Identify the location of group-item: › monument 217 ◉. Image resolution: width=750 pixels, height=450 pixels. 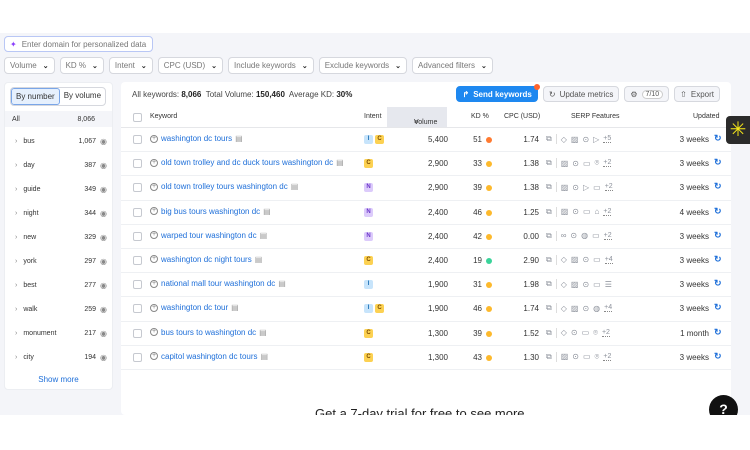
(58, 334).